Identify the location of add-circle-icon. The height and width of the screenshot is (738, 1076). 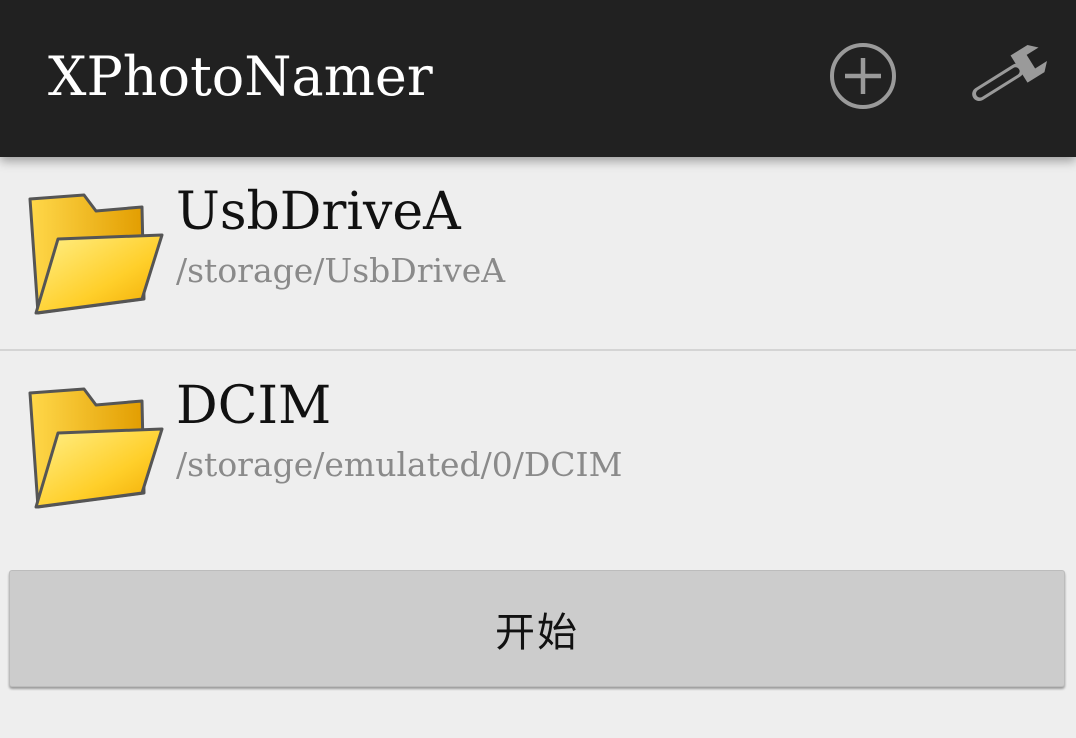
(863, 76).